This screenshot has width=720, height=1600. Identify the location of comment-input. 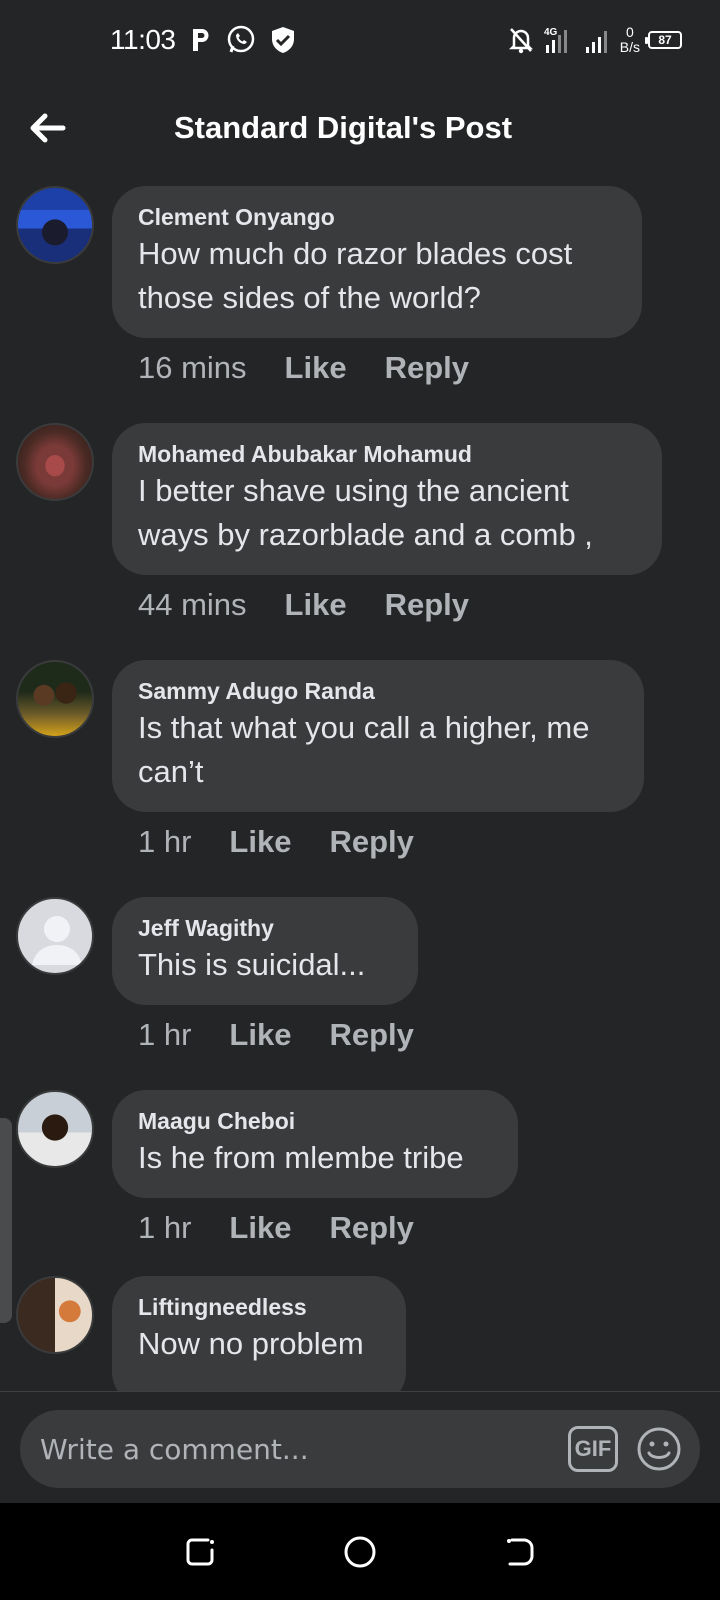
(300, 1449).